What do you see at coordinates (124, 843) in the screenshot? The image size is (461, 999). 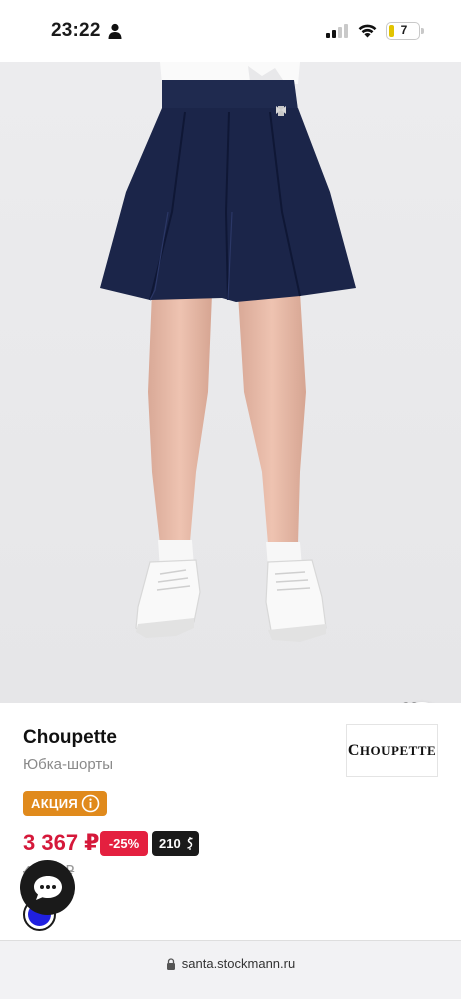 I see `discount-badge: -25%` at bounding box center [124, 843].